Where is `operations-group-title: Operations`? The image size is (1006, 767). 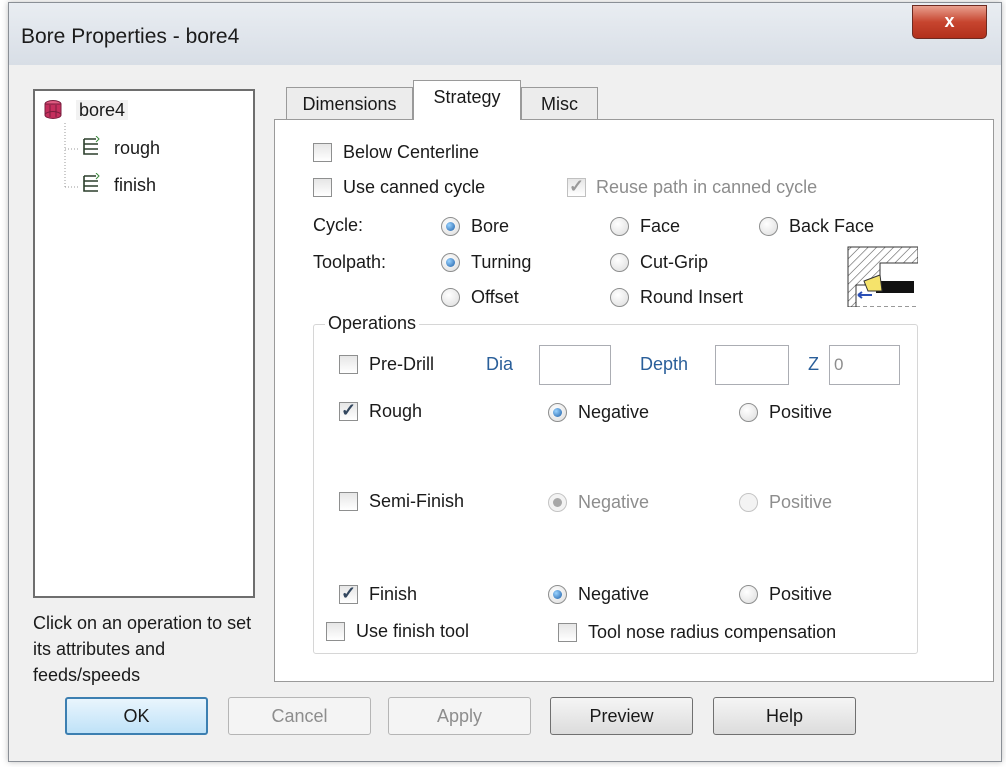 operations-group-title: Operations is located at coordinates (372, 323).